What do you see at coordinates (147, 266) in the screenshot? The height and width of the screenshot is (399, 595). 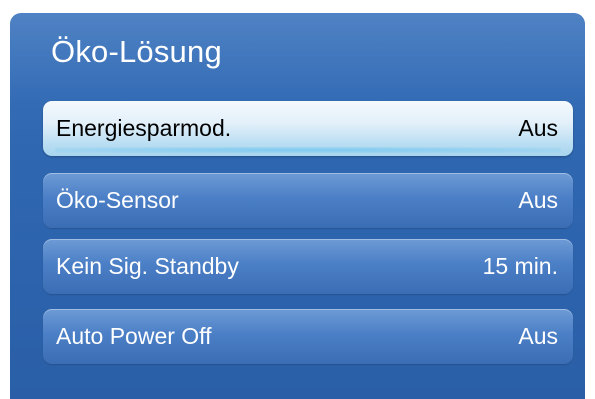 I see `menu-item-label: Kein Sig. Standby` at bounding box center [147, 266].